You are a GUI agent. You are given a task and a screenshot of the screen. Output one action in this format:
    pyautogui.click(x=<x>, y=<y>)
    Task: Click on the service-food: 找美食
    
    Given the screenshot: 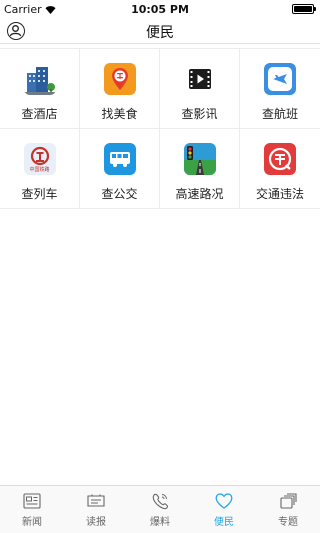 What is the action you would take?
    pyautogui.click(x=120, y=89)
    